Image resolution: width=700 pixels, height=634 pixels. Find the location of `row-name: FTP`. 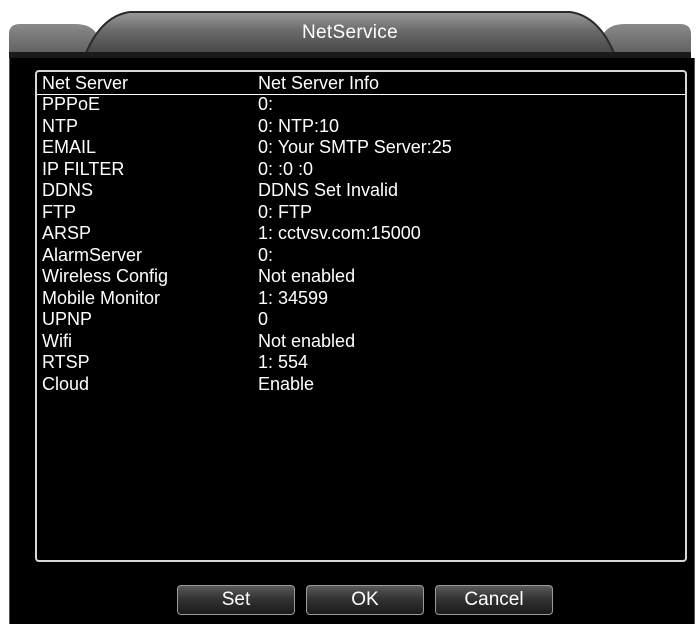

row-name: FTP is located at coordinates (59, 211).